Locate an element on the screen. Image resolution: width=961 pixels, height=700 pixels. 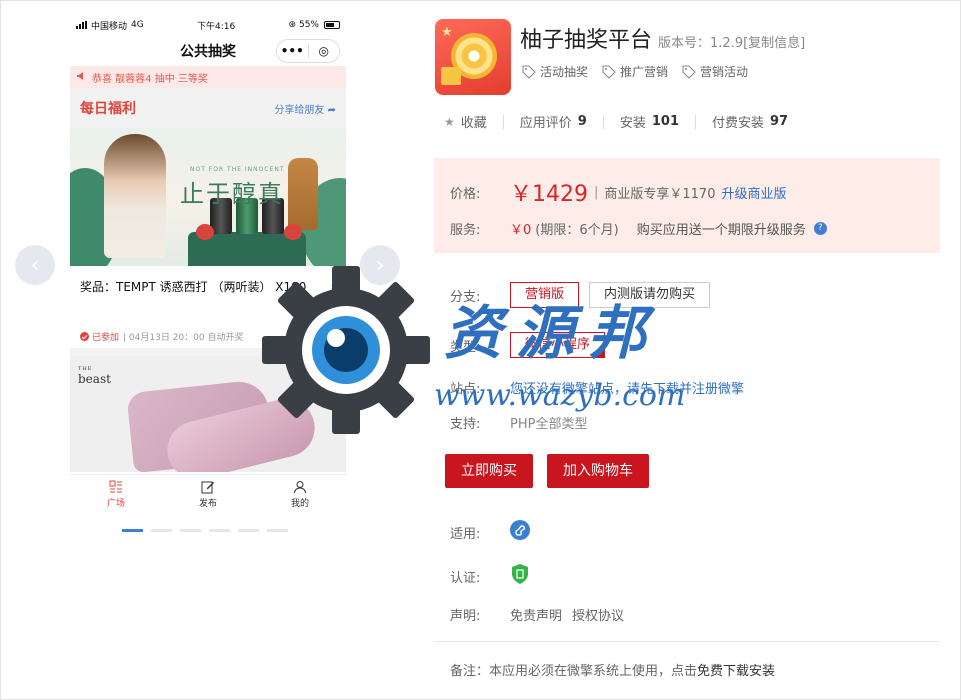
app-title-row: 柚子抽奖平台 版本号：1.2.9[复制信息] is located at coordinates (662, 38).